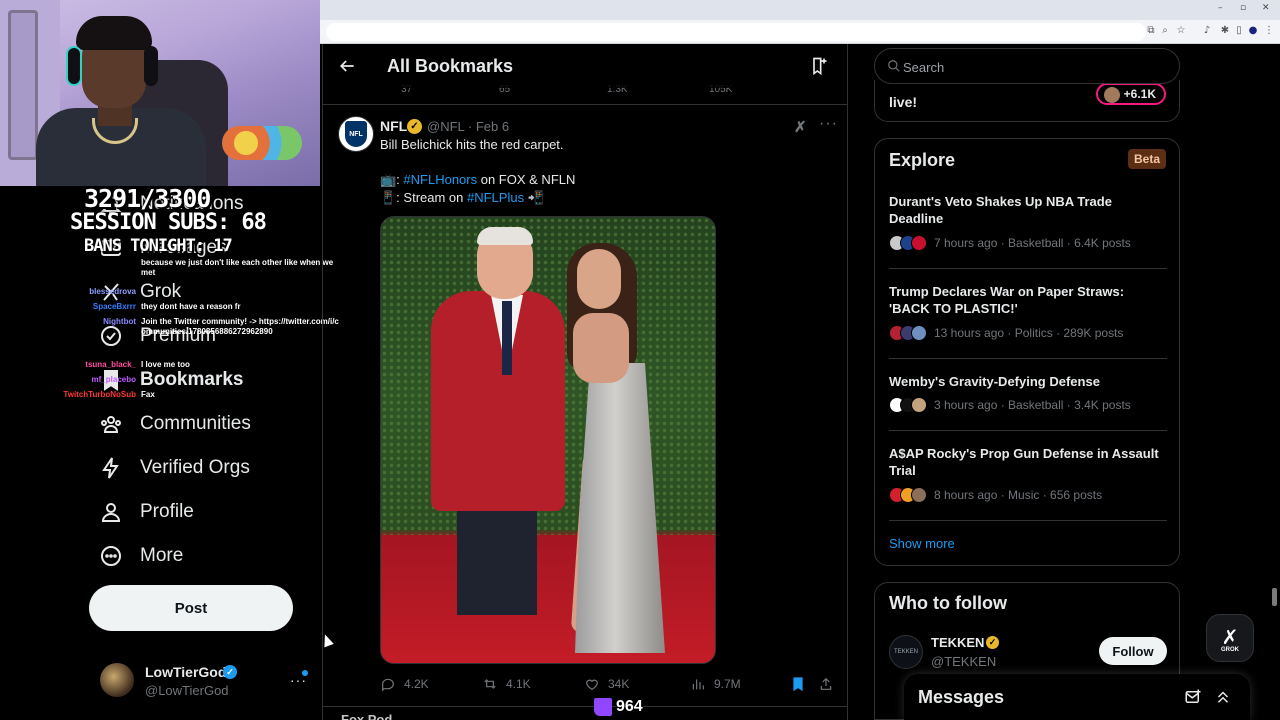 Image resolution: width=1280 pixels, height=720 pixels. I want to click on bookmark-icon, so click(798, 684).